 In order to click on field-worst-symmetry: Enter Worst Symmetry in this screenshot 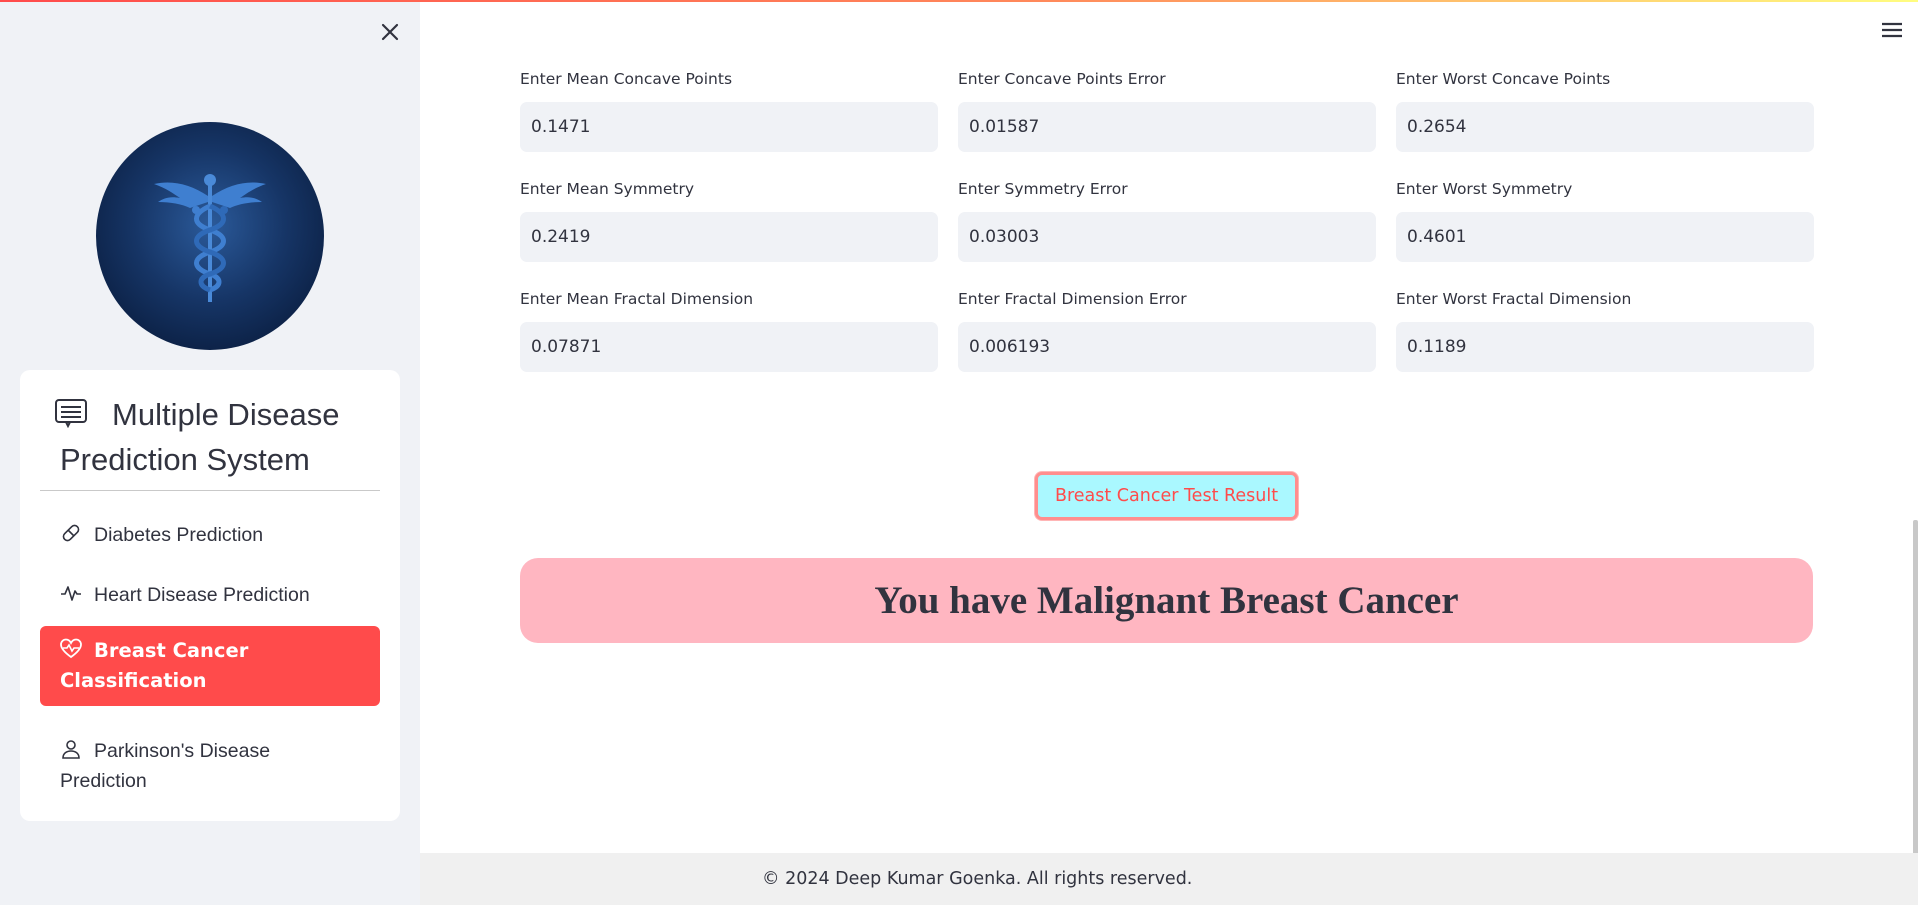, I will do `click(1605, 219)`.